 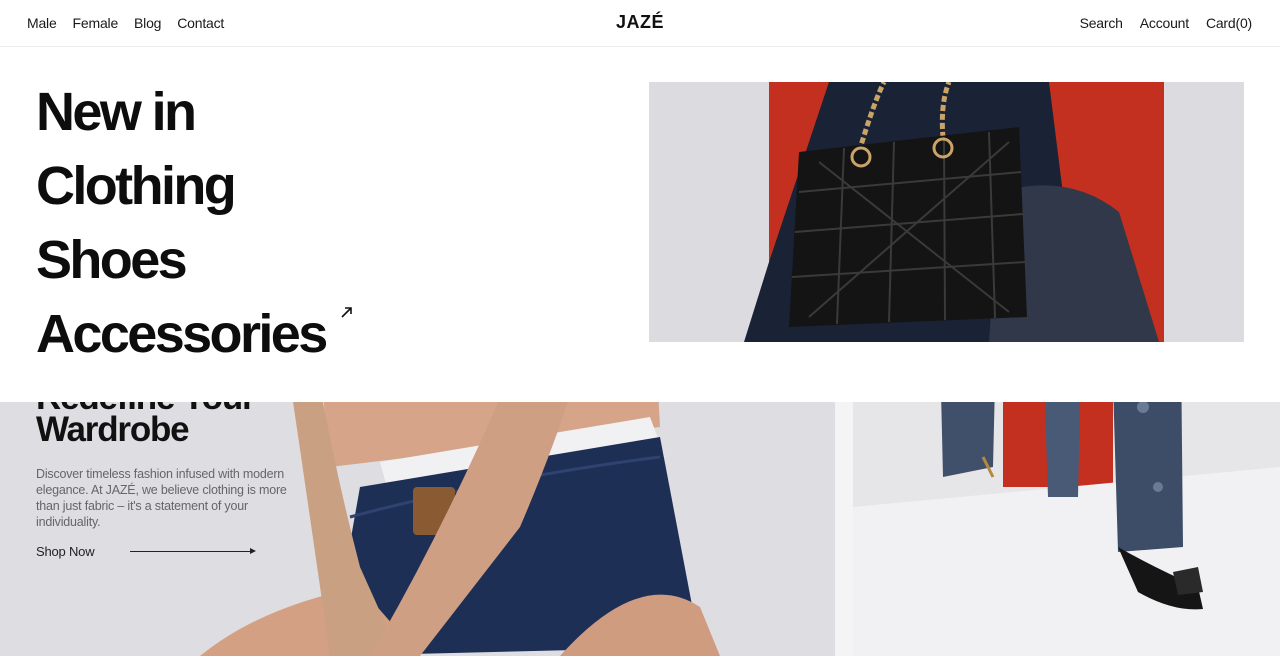 What do you see at coordinates (1101, 23) in the screenshot?
I see `search-link: Search` at bounding box center [1101, 23].